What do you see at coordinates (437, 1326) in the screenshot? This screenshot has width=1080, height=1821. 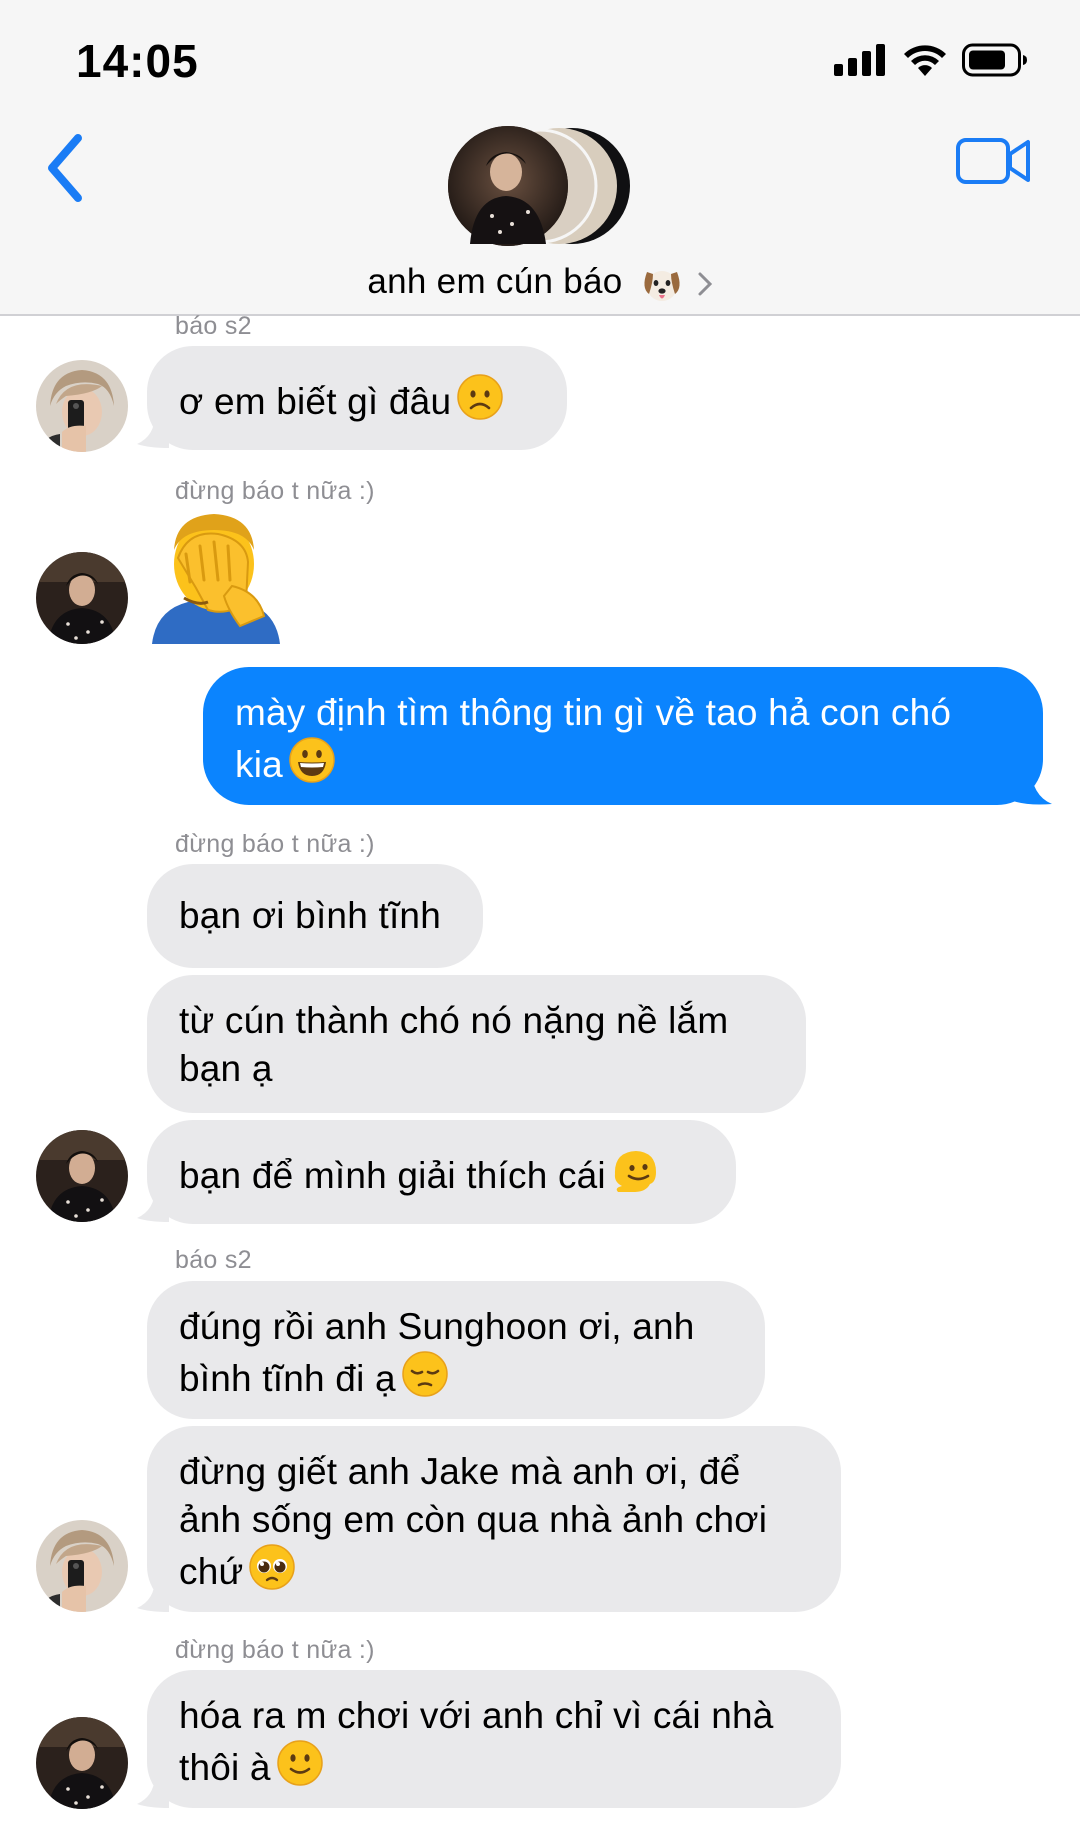 I see `message-text: đúng rồi anh Sunghoon ơi, anh` at bounding box center [437, 1326].